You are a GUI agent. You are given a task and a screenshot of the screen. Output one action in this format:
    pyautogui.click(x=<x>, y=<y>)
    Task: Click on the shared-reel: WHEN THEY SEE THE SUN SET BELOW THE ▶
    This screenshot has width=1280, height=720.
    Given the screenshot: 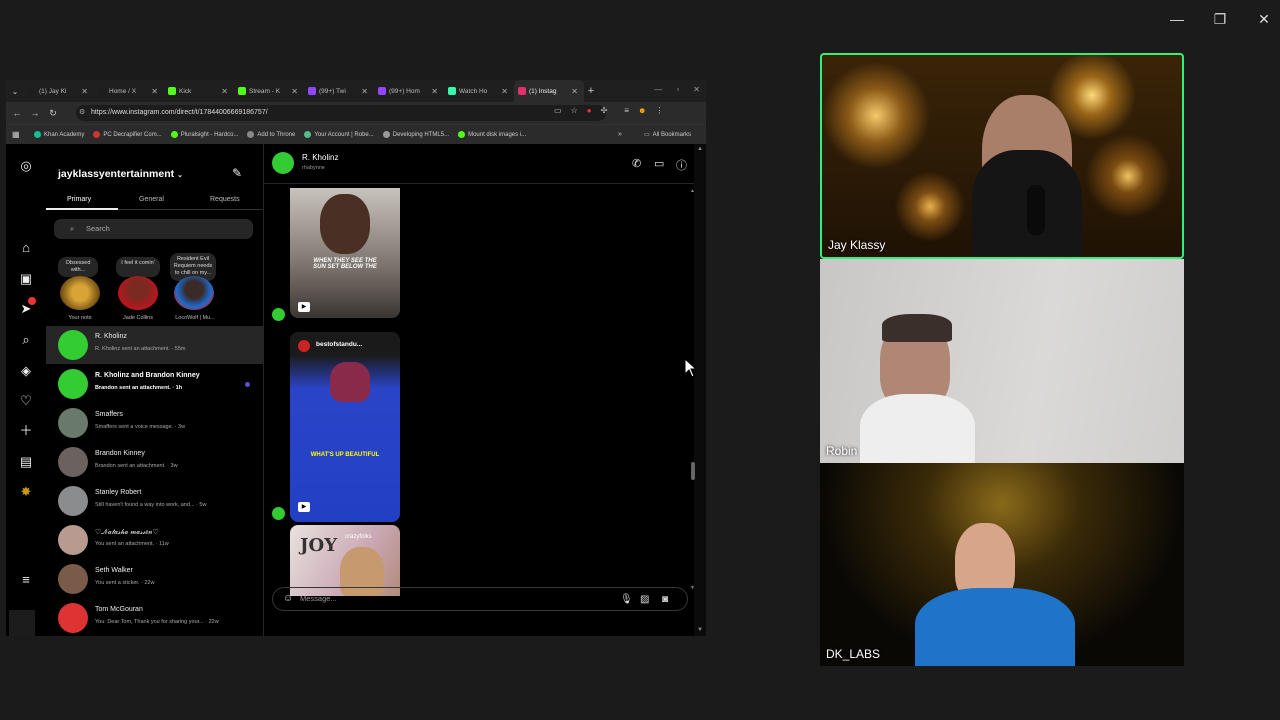 What is the action you would take?
    pyautogui.click(x=345, y=253)
    